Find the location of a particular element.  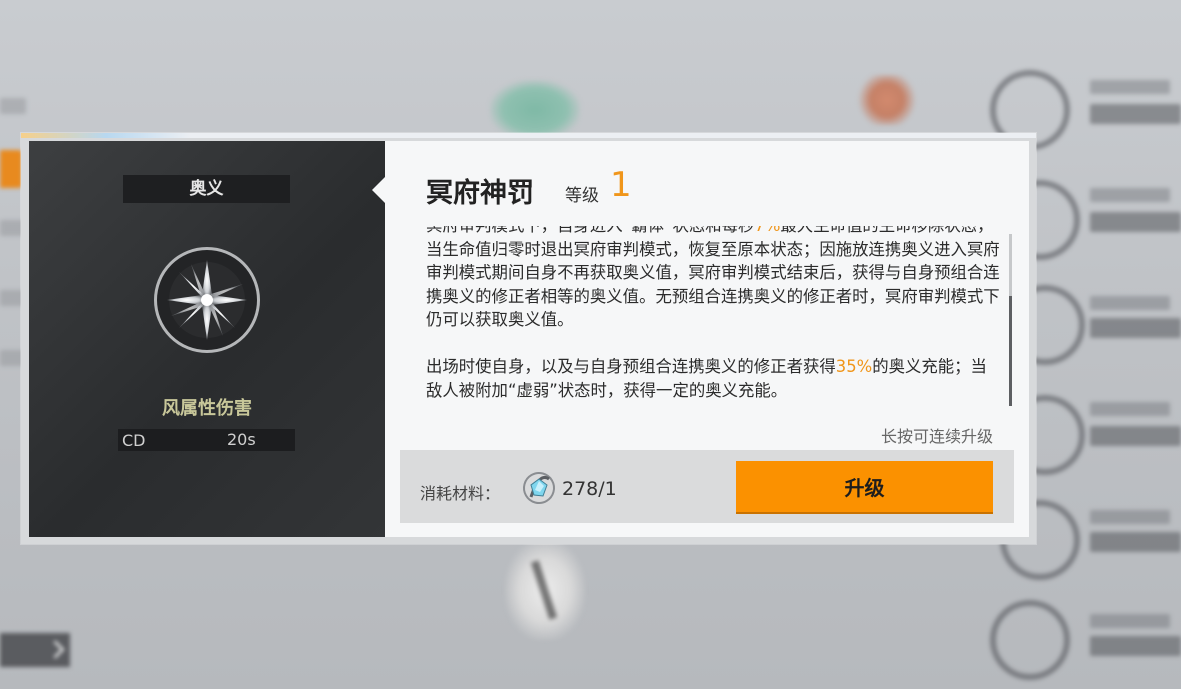

upgrade-cost-bar: 消耗材料： 278/1 升级 is located at coordinates (707, 486).